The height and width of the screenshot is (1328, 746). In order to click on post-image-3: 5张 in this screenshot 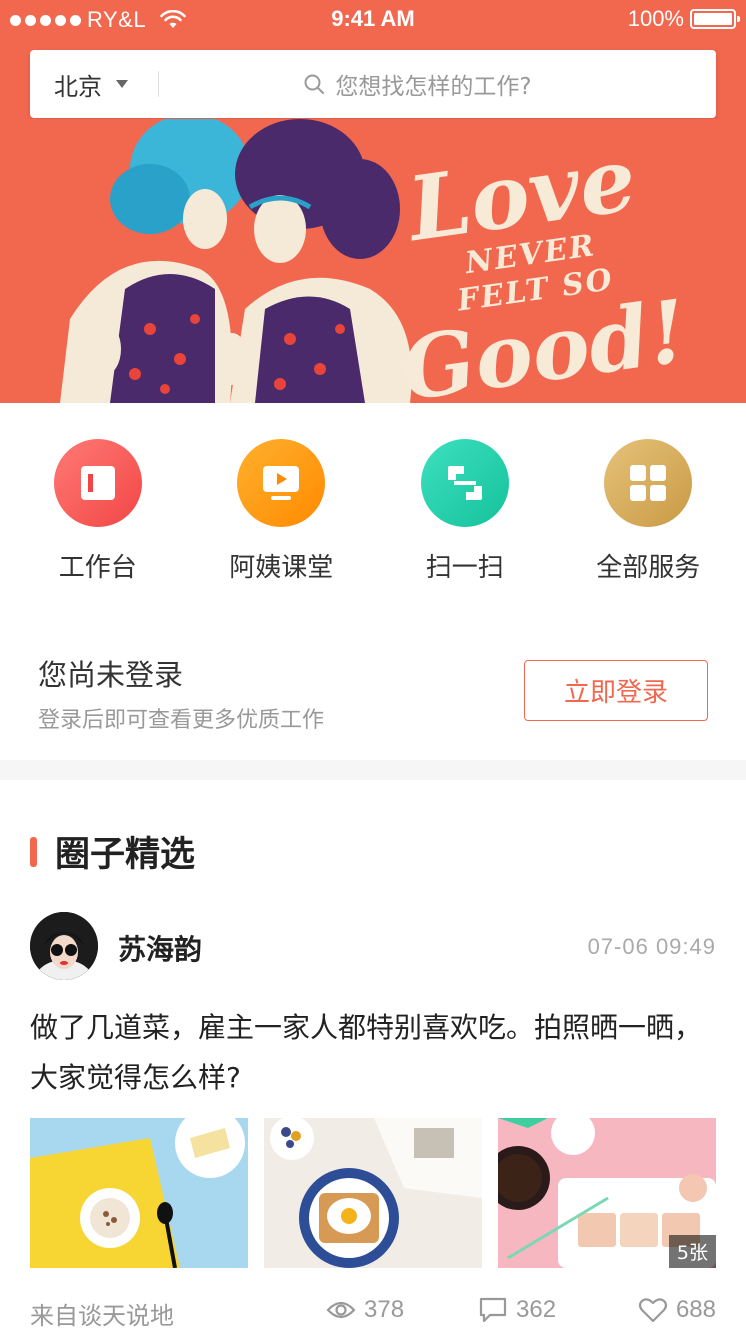, I will do `click(607, 1193)`.